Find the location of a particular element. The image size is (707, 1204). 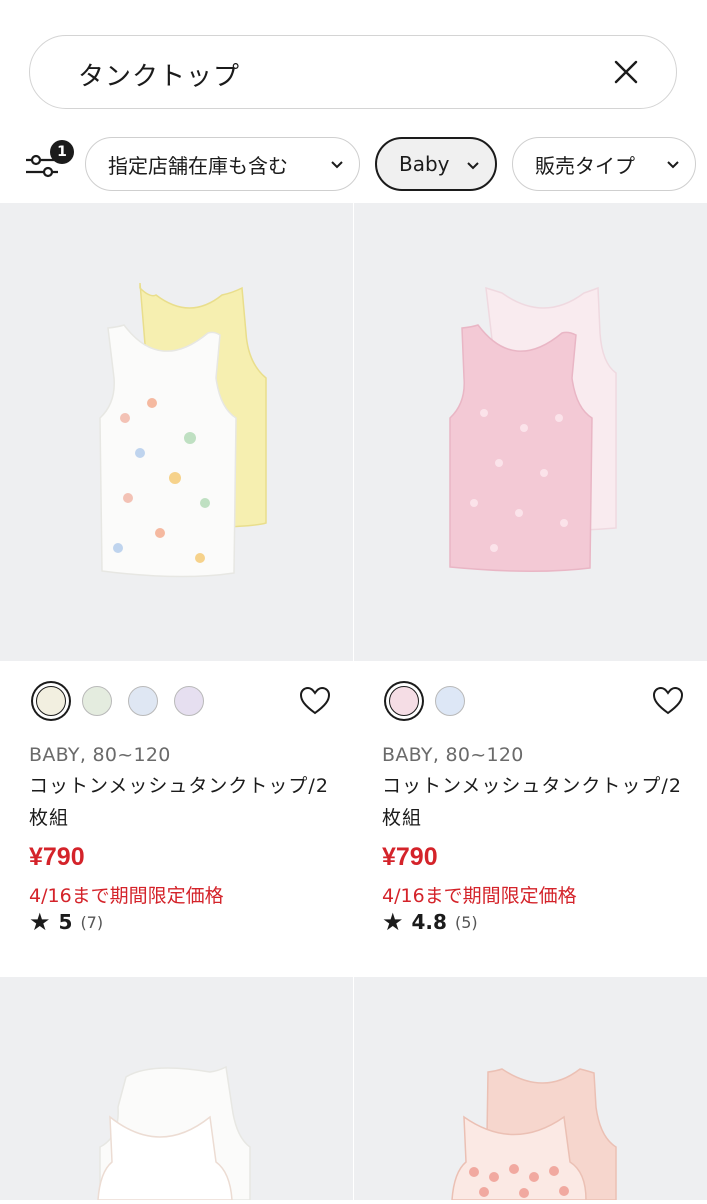

chip-label: 指定店舗在庫も含む is located at coordinates (198, 165).